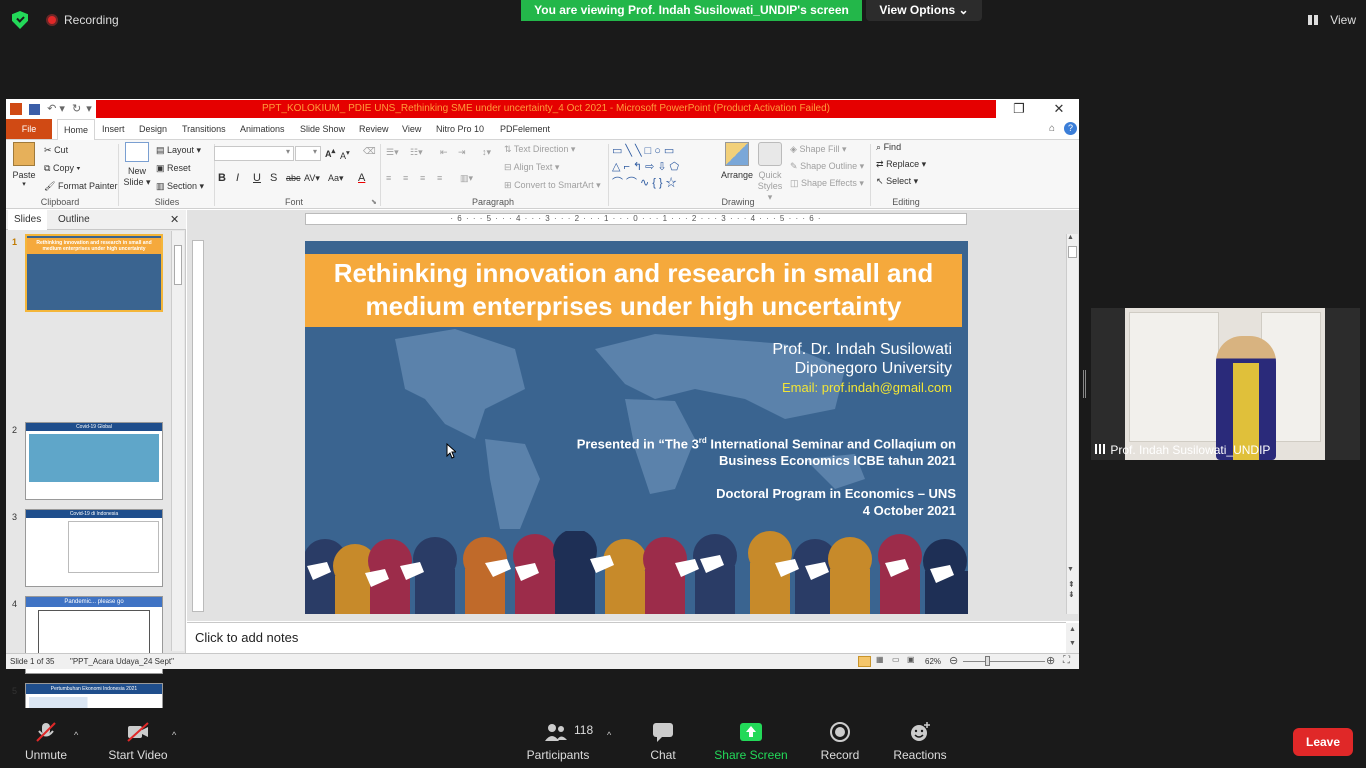 The image size is (1366, 768). What do you see at coordinates (388, 178) in the screenshot?
I see `align-left-icon: ≡` at bounding box center [388, 178].